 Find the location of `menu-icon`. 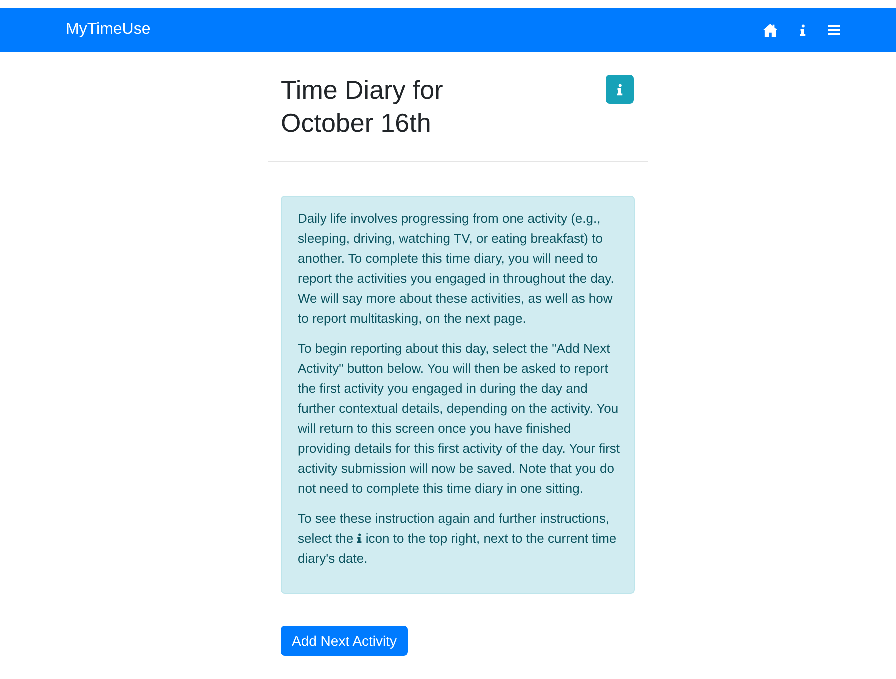

menu-icon is located at coordinates (834, 30).